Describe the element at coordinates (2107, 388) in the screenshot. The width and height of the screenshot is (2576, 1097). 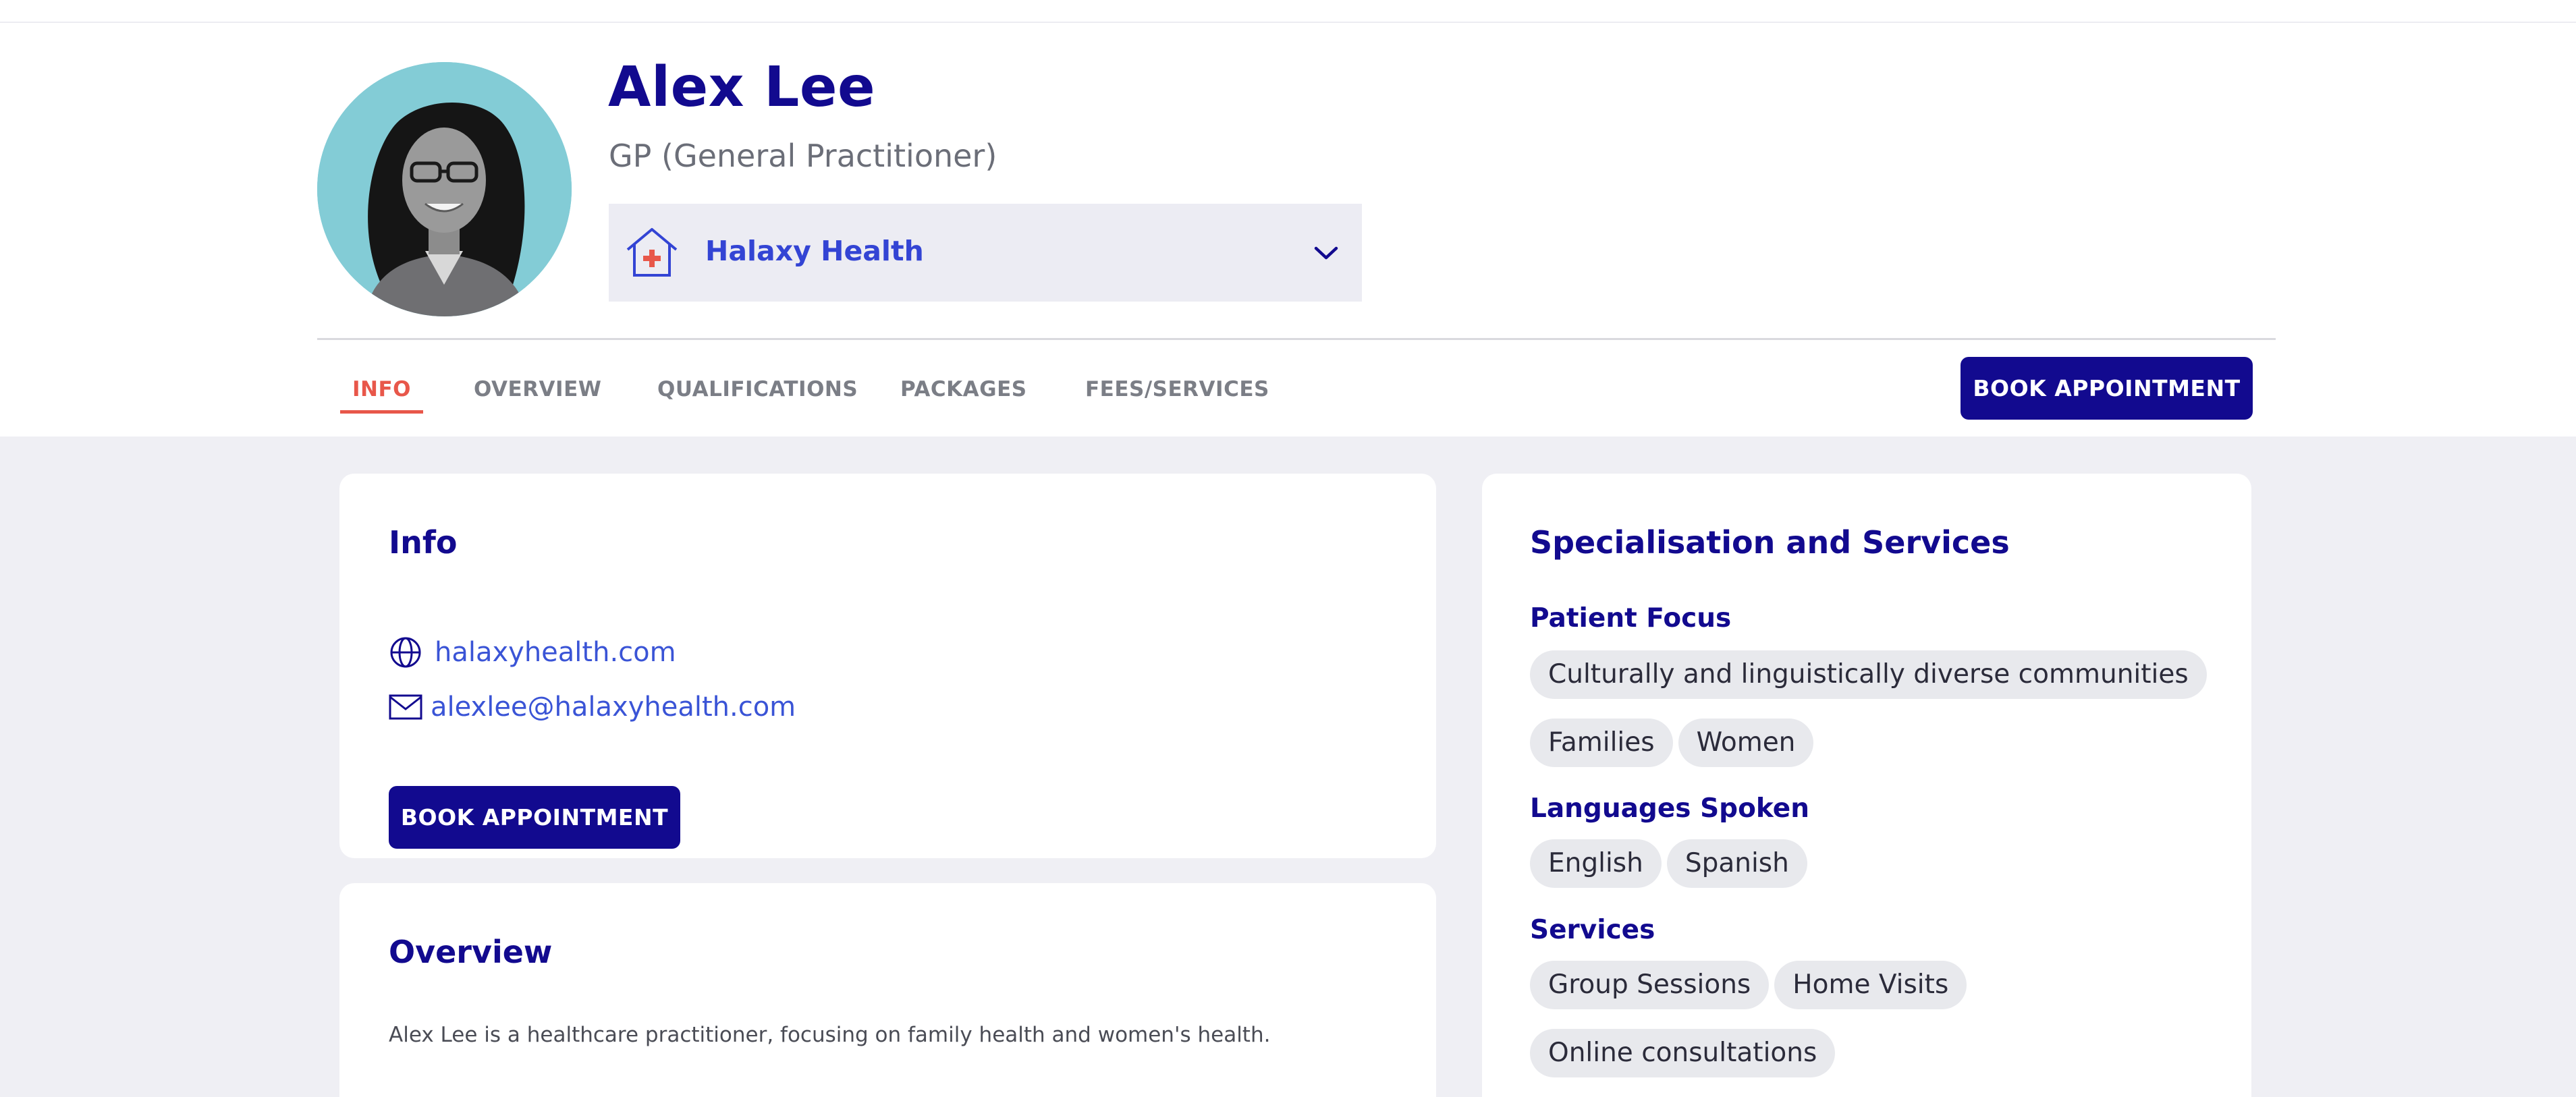
I see `header-book-appointment-button: BOOK APPOINTMENT` at that location.